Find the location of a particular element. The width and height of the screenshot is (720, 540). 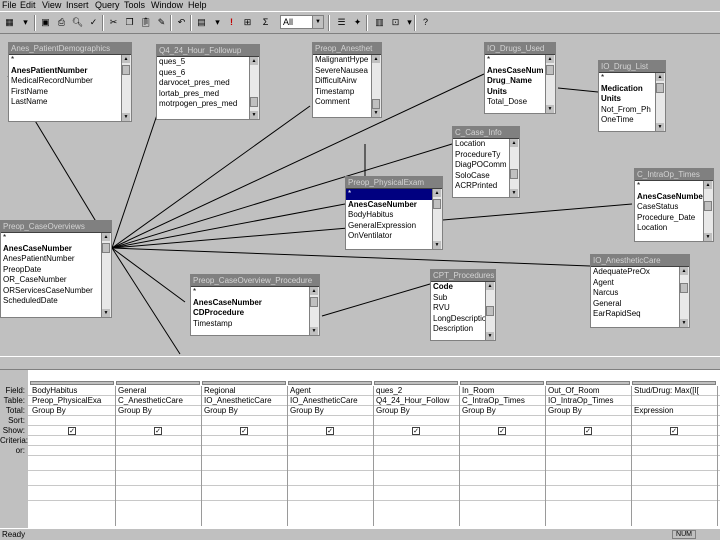

table-title: Preop_CaseOverview_Procedure is located at coordinates (255, 281).